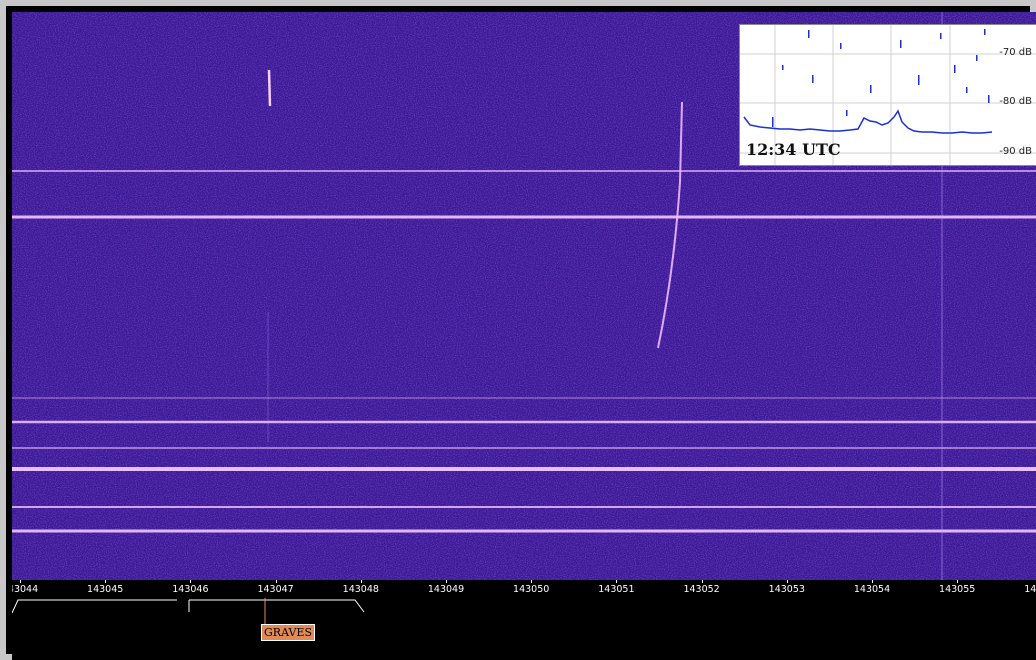 The width and height of the screenshot is (1036, 660). What do you see at coordinates (94, 606) in the screenshot?
I see `bracket-left` at bounding box center [94, 606].